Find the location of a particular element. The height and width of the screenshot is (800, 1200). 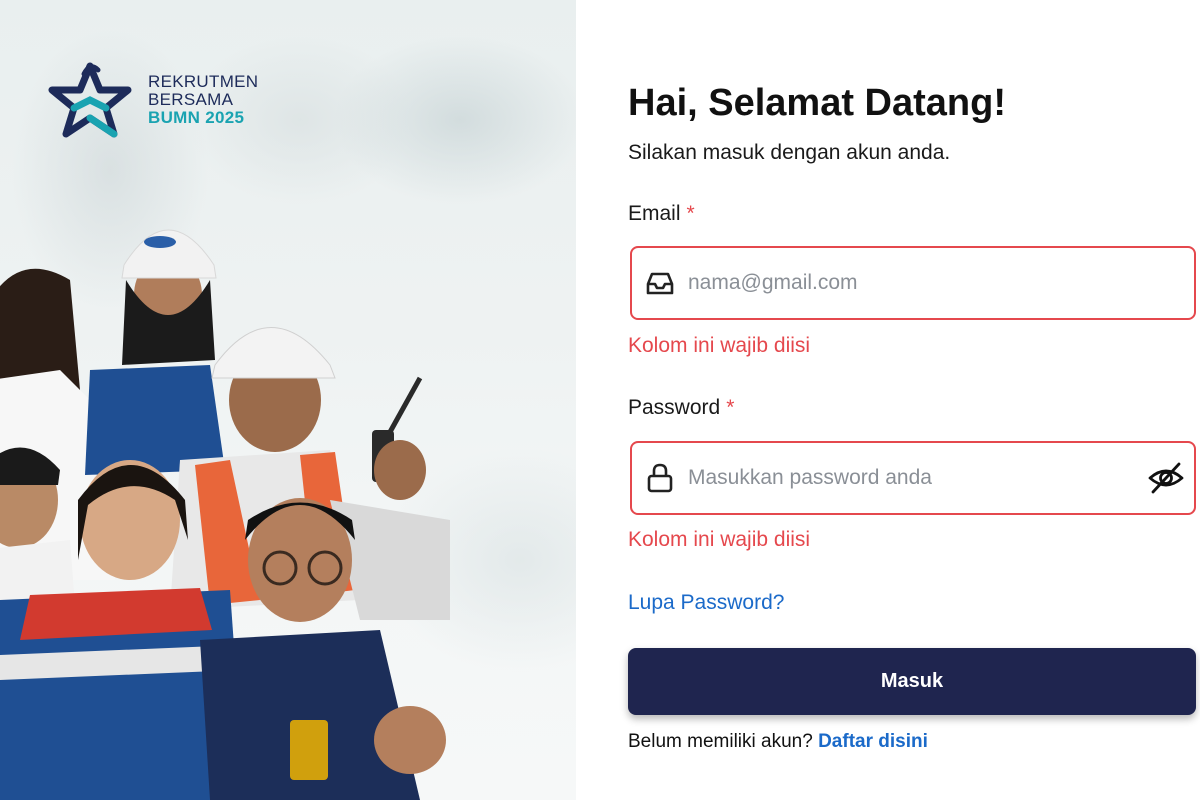

password-label-text: Password is located at coordinates (674, 407).